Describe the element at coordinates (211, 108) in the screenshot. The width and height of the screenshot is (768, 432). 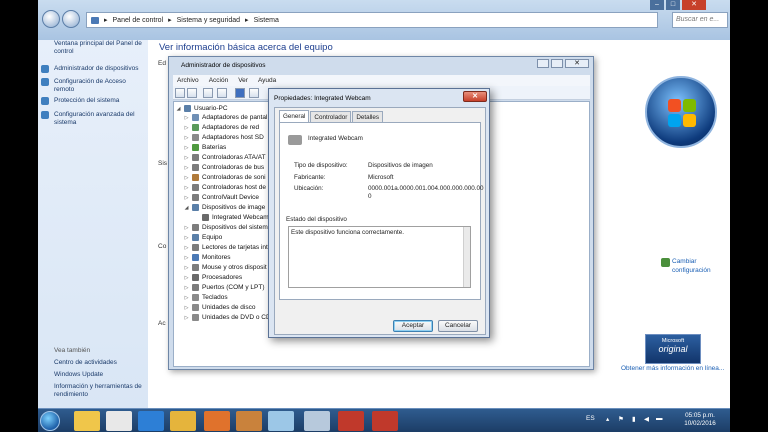
I see `tree-root-label: Usuario-PC` at that location.